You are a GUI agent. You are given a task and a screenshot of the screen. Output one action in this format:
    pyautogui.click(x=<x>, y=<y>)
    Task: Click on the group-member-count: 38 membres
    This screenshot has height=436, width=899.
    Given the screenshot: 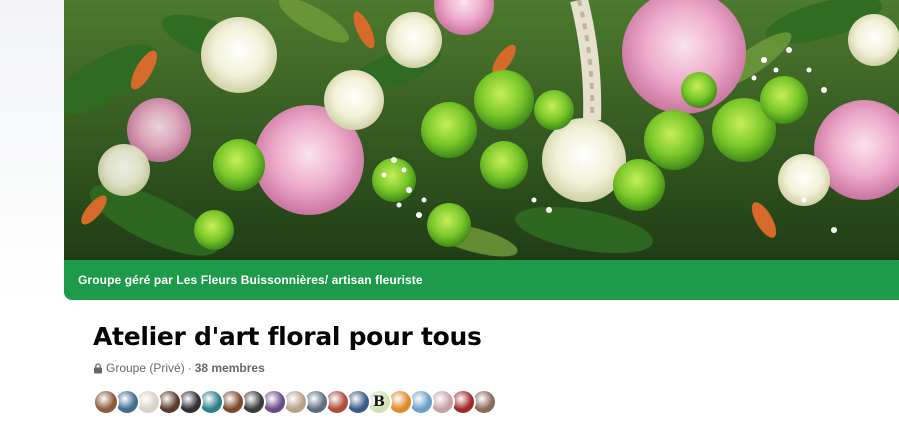 What is the action you would take?
    pyautogui.click(x=230, y=368)
    